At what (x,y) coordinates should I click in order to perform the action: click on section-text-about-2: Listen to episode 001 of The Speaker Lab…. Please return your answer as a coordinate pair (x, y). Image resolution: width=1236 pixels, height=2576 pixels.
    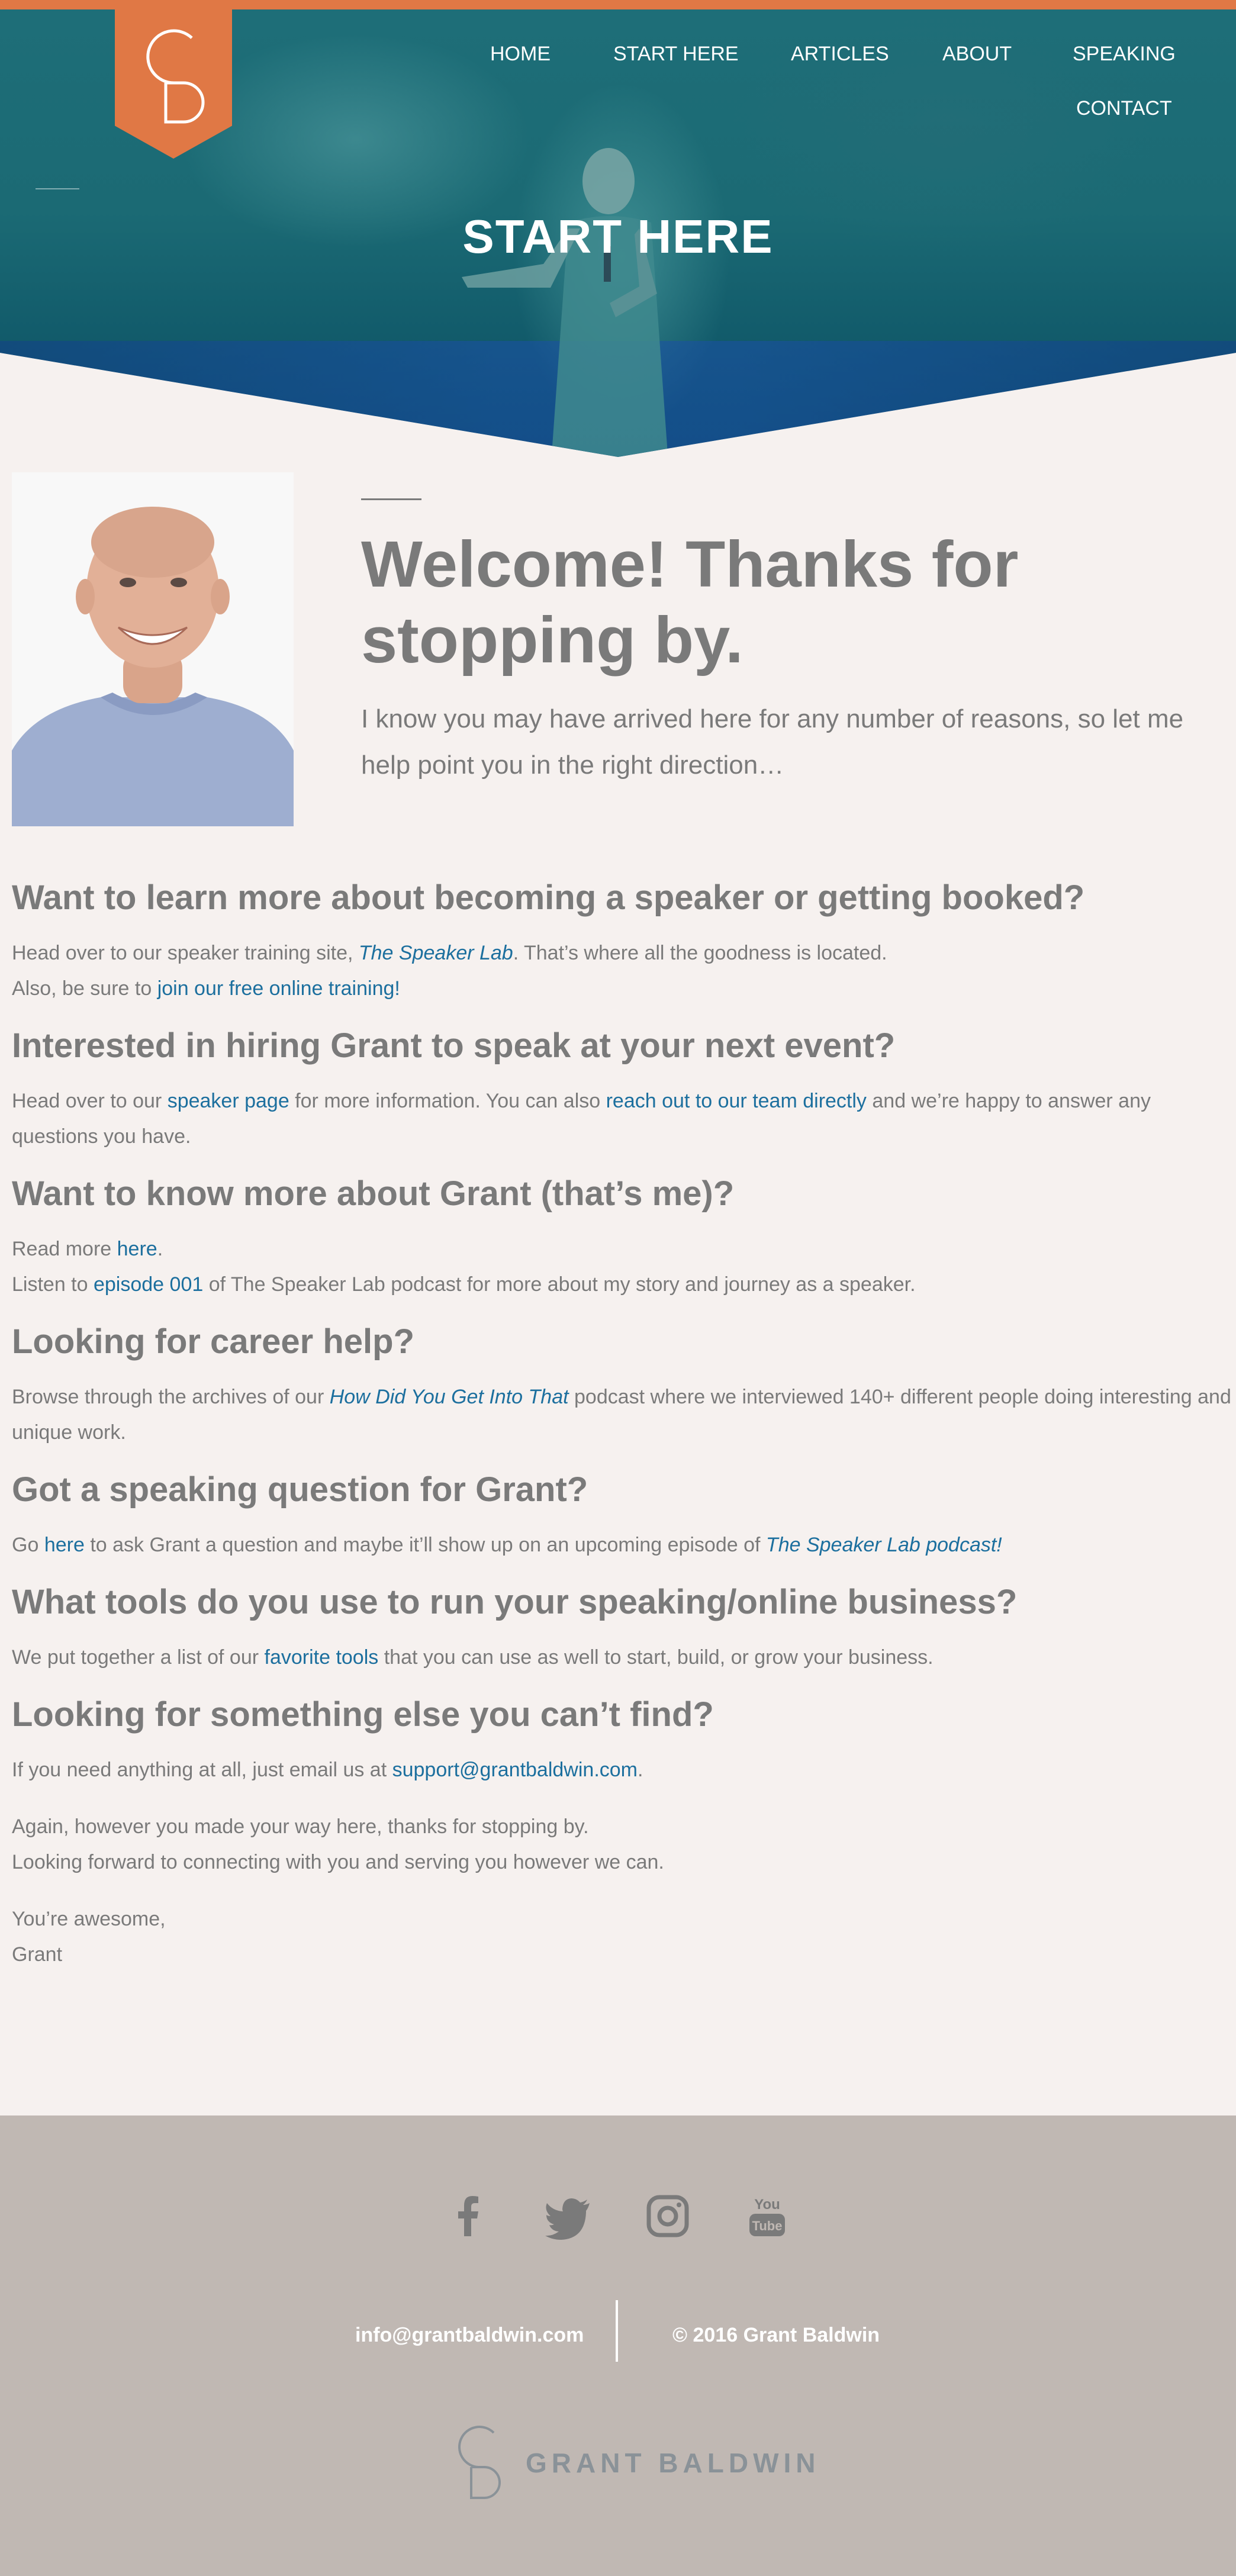
    Looking at the image, I should click on (621, 1284).